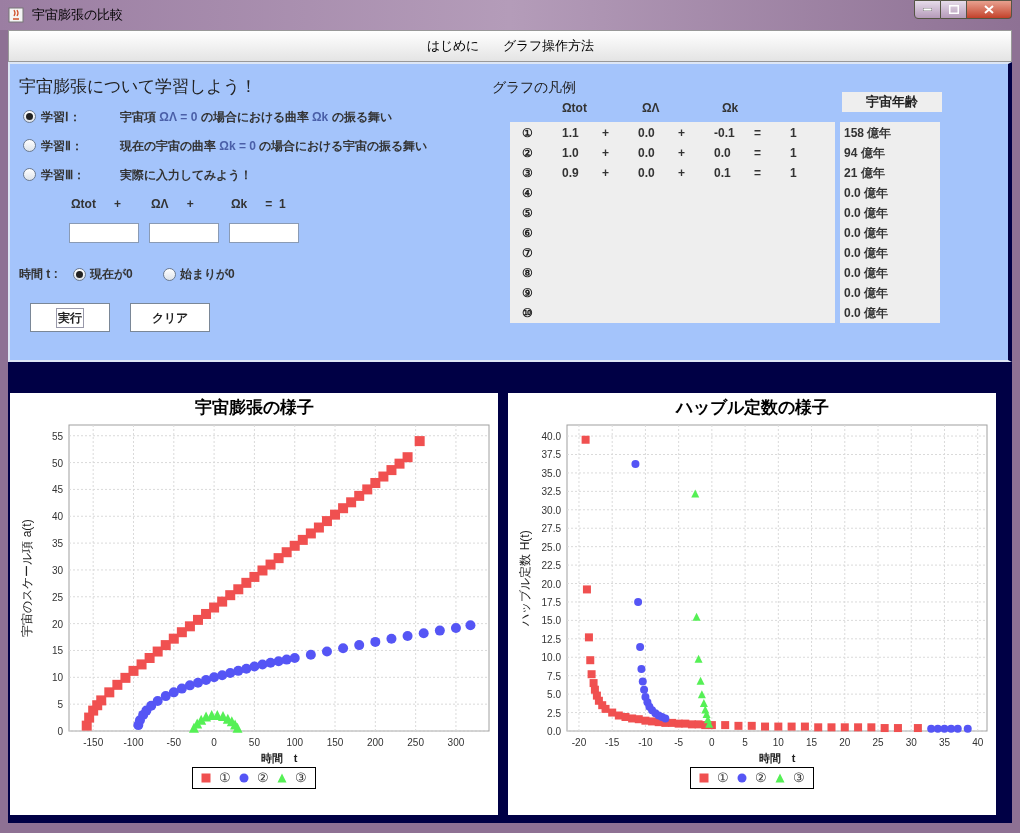 The width and height of the screenshot is (1020, 833). Describe the element at coordinates (335, 742) in the screenshot. I see `x-tick-label: 150` at that location.